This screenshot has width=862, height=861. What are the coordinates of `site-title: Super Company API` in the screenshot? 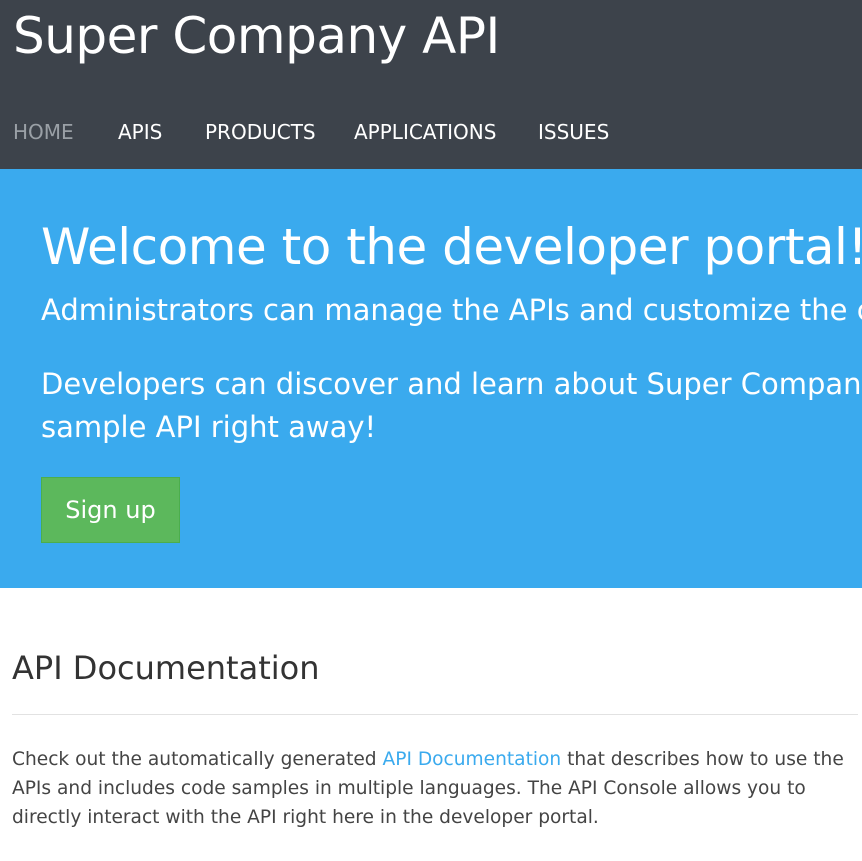 It's located at (256, 36).